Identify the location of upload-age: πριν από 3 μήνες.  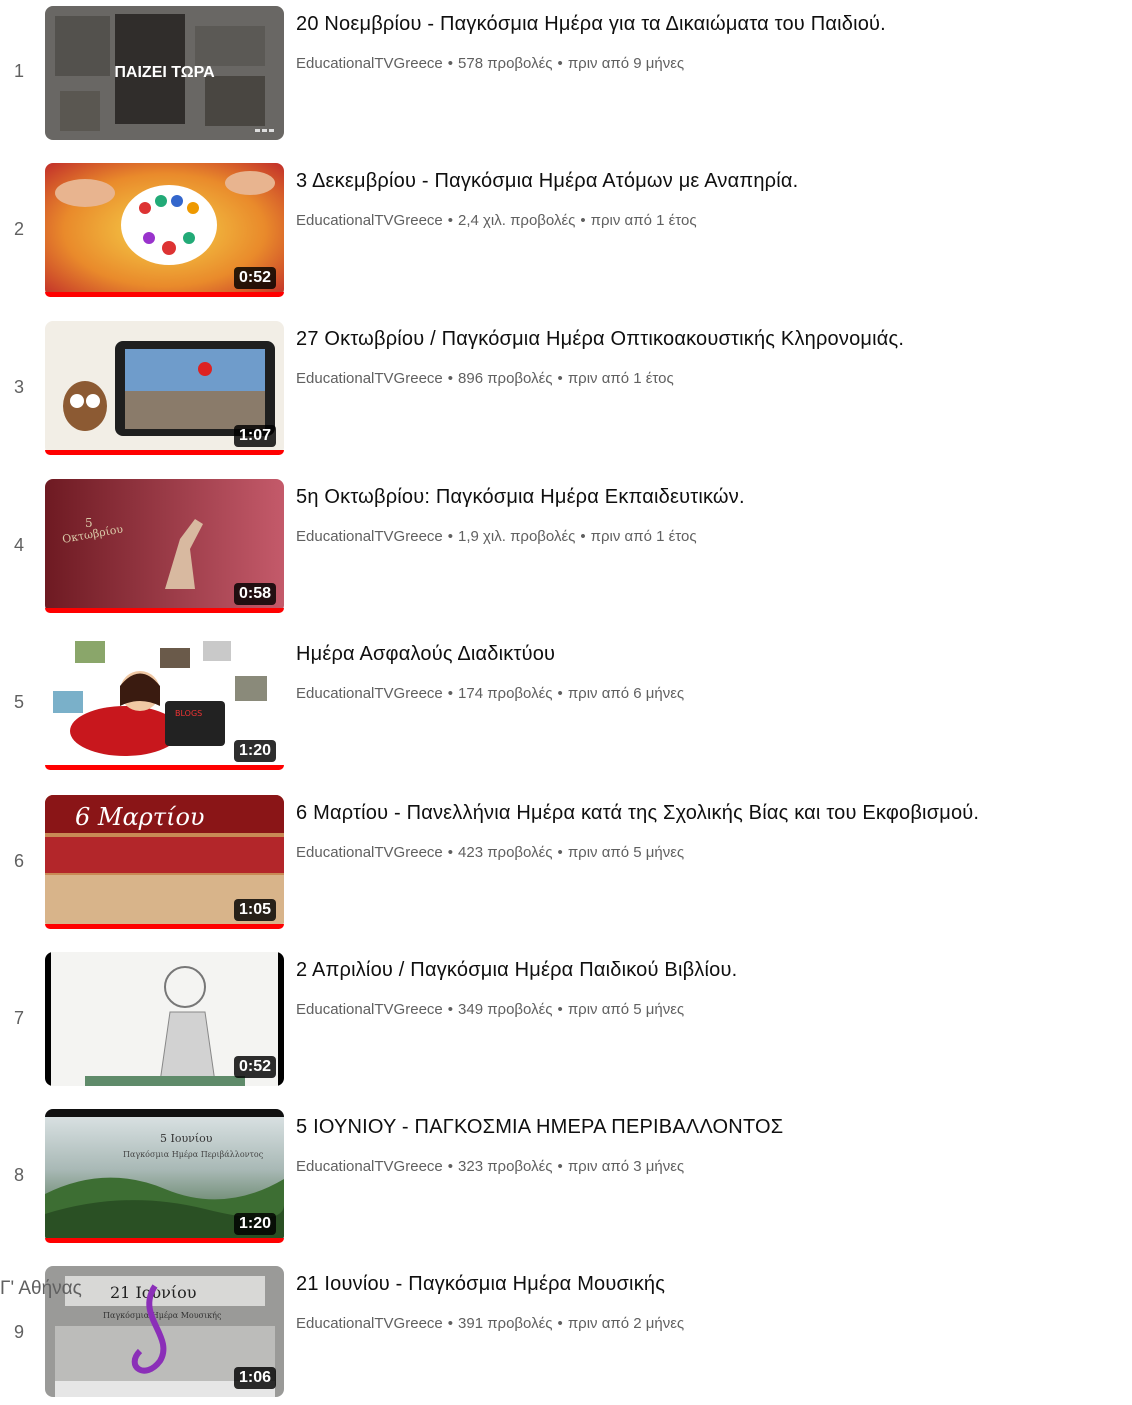
(626, 1166).